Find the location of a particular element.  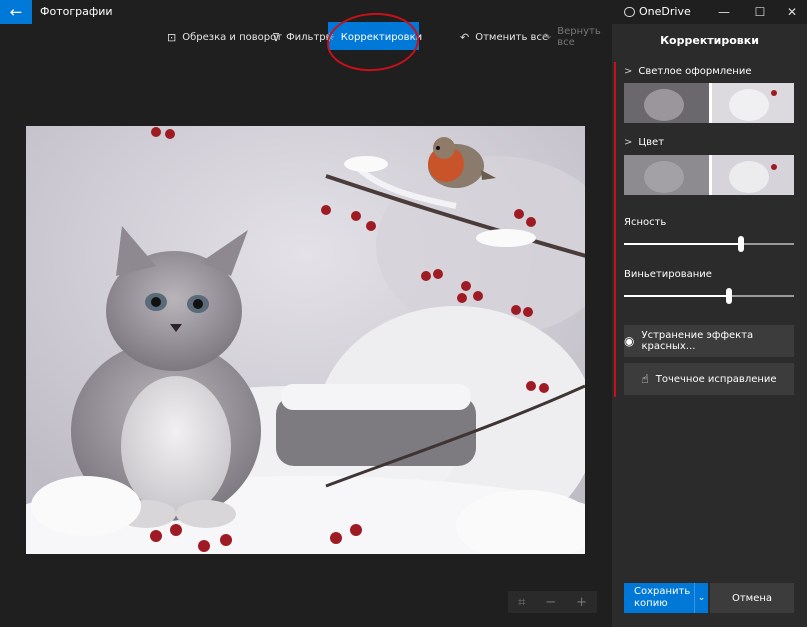

eye-icon: ◉ is located at coordinates (629, 341).